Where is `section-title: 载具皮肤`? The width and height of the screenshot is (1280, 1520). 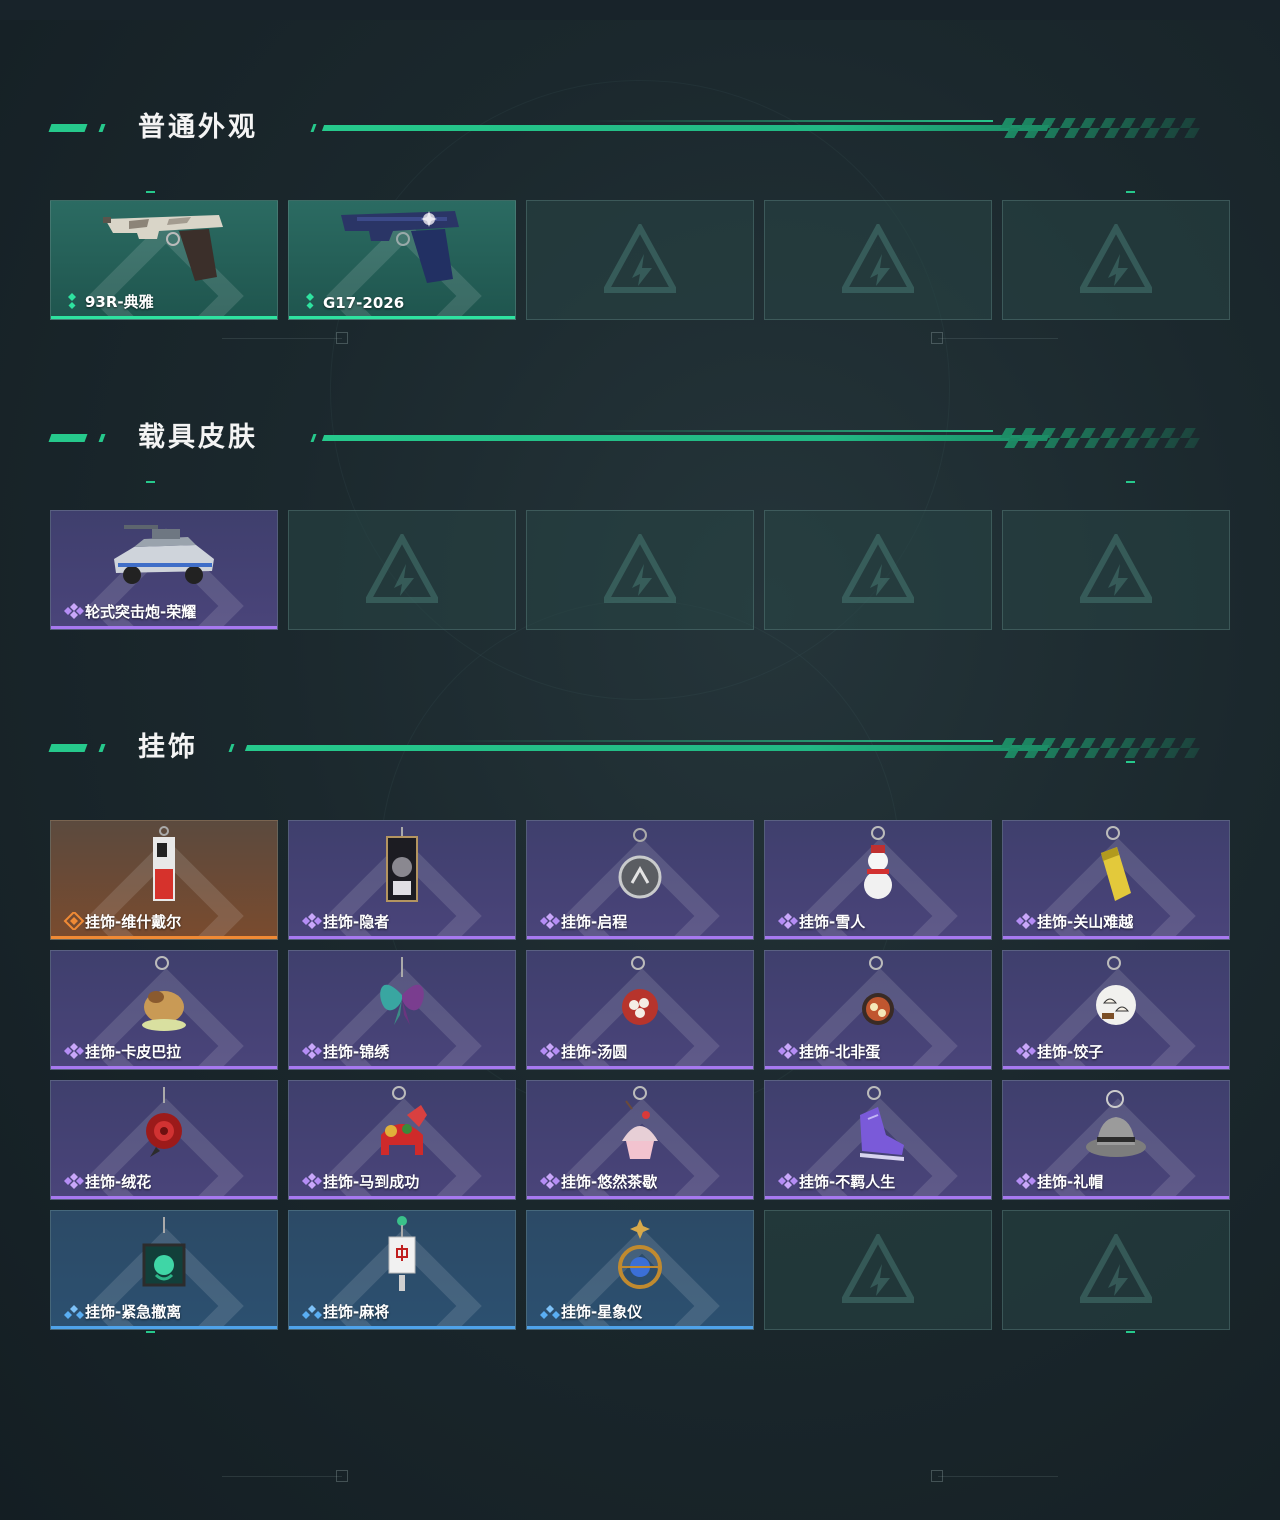 section-title: 载具皮肤 is located at coordinates (198, 437).